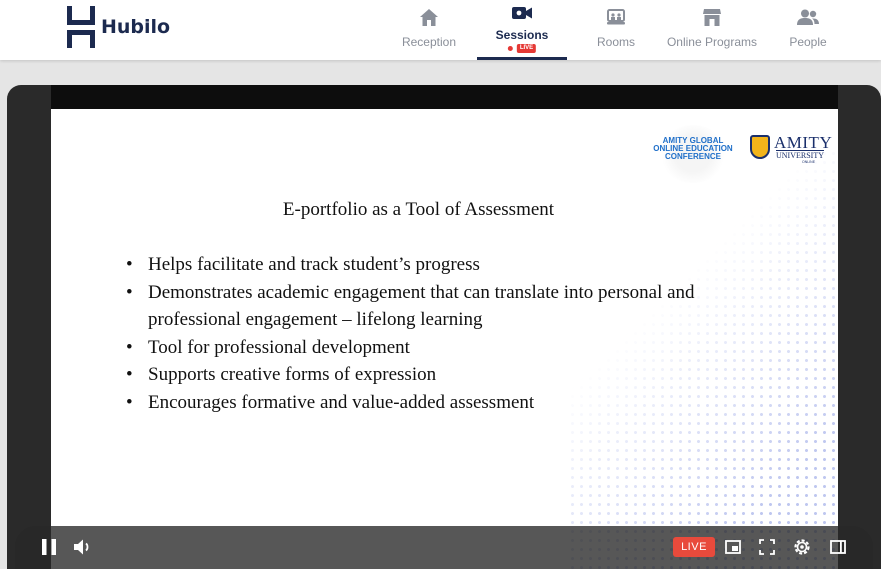 This screenshot has width=881, height=569. What do you see at coordinates (808, 42) in the screenshot?
I see `nav-label-people: People` at bounding box center [808, 42].